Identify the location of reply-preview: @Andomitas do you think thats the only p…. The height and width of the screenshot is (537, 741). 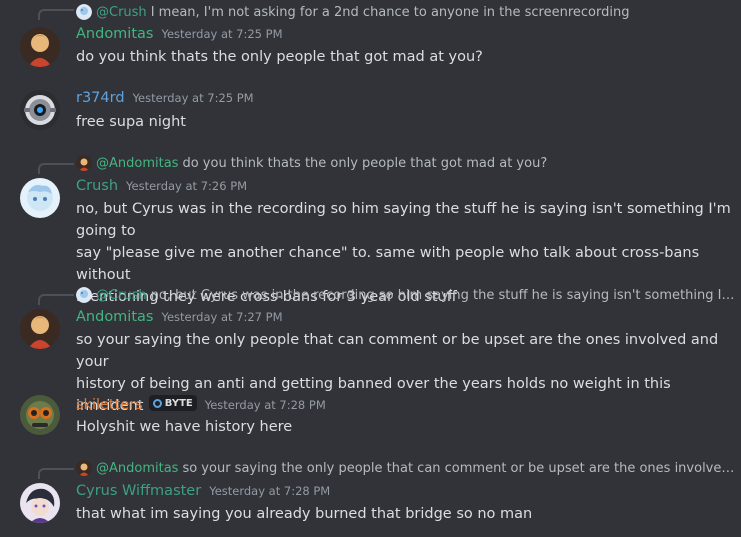
(406, 163).